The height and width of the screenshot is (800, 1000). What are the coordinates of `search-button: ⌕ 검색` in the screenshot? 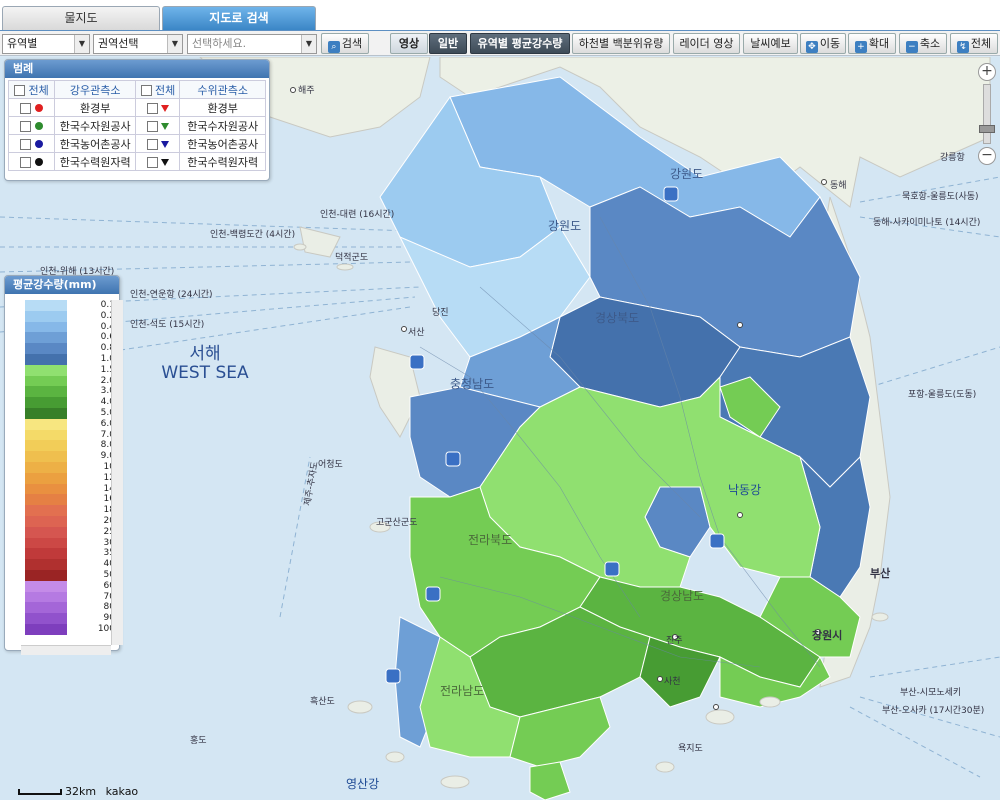 It's located at (345, 43).